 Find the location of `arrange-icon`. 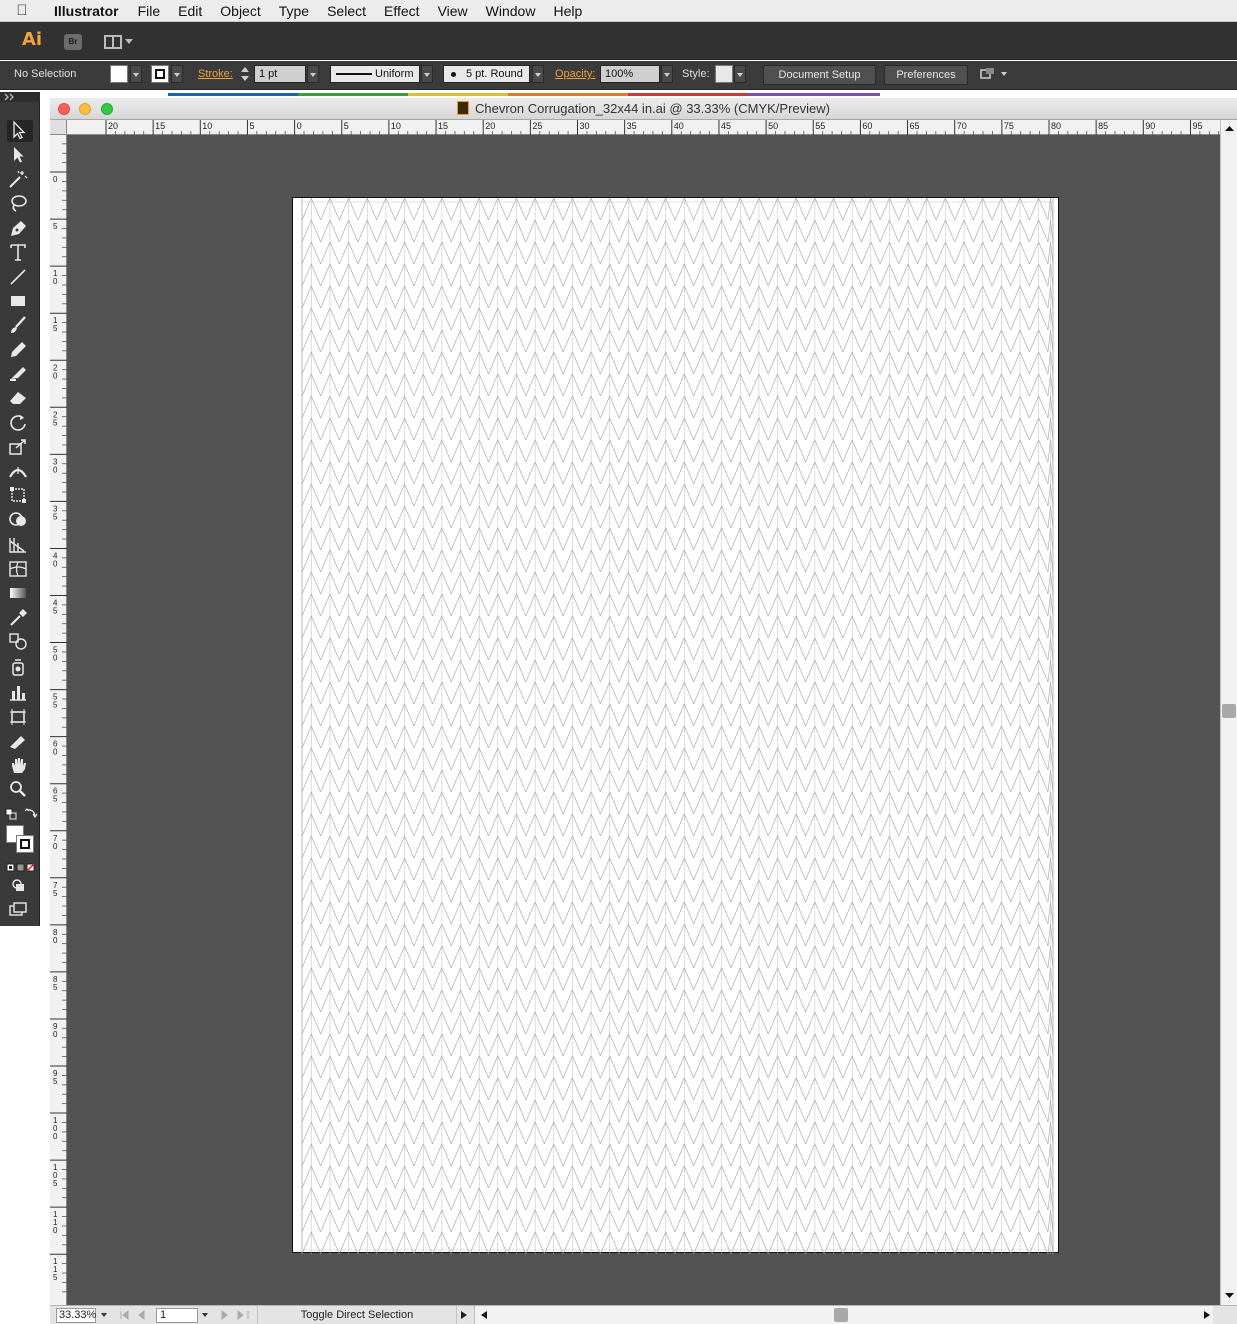

arrange-icon is located at coordinates (988, 74).